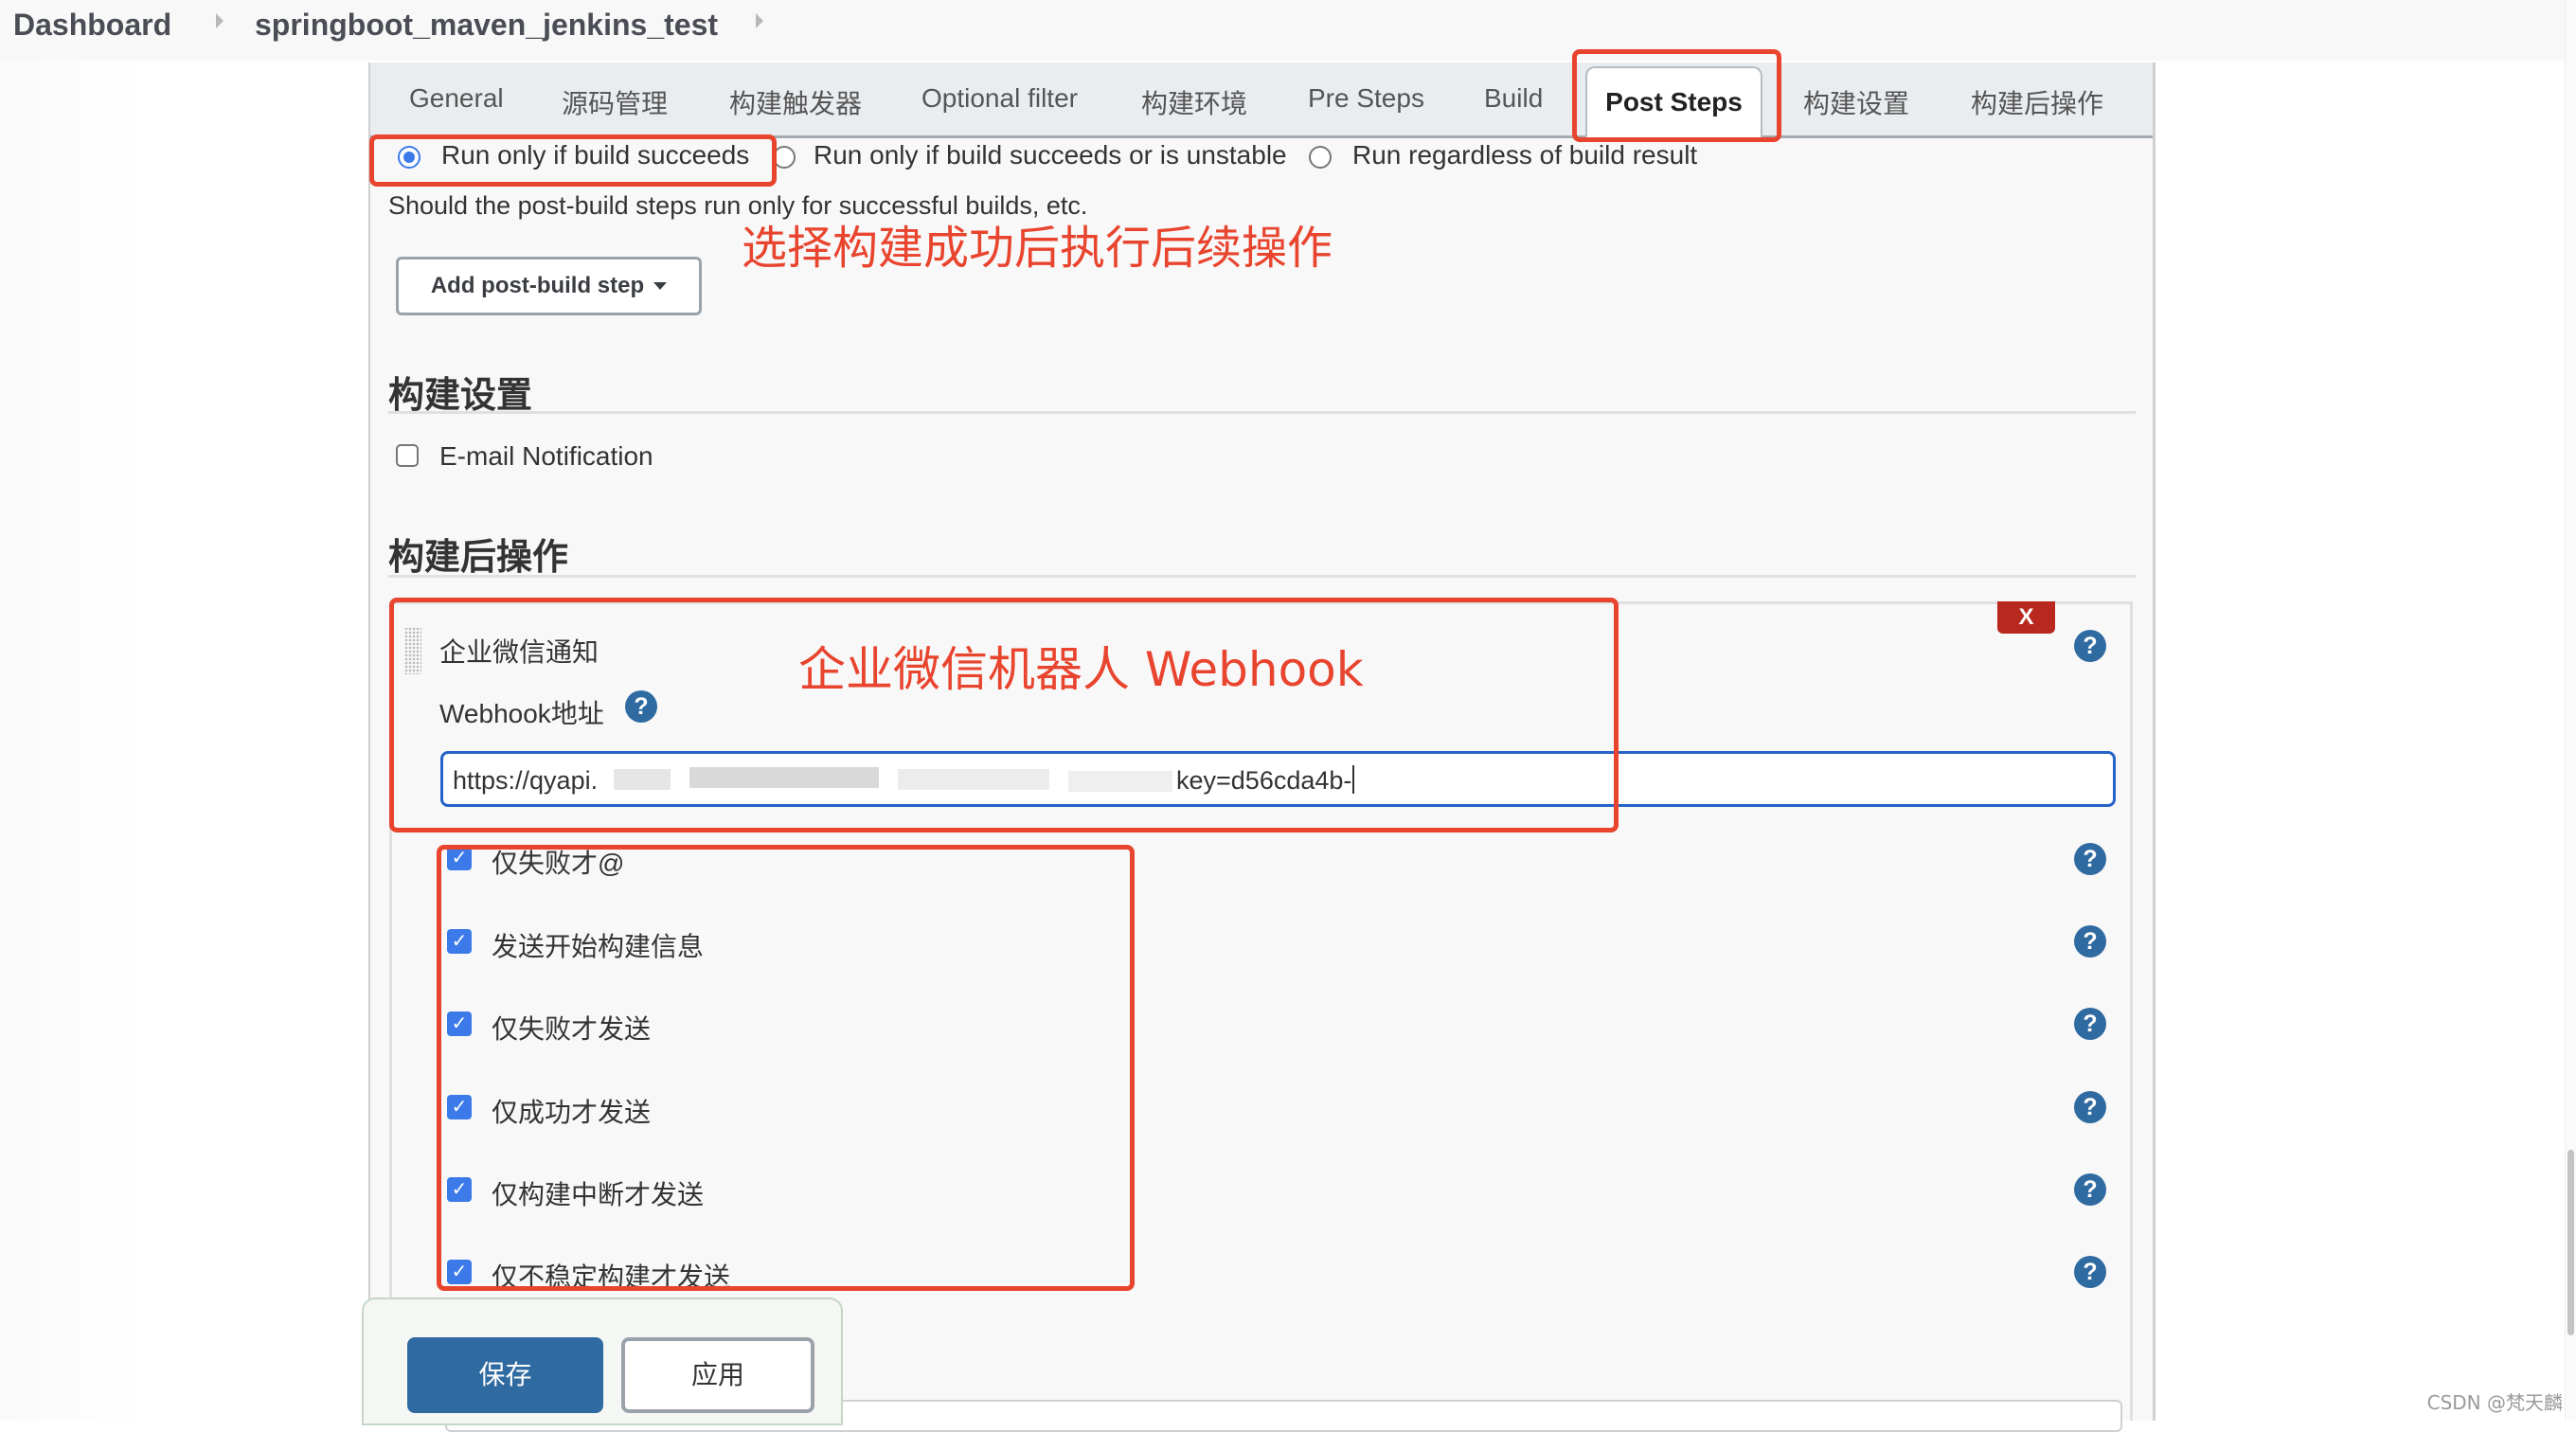 This screenshot has width=2576, height=1432. What do you see at coordinates (486, 25) in the screenshot?
I see `breadcrumb-project: springboot_maven_jenkins_test` at bounding box center [486, 25].